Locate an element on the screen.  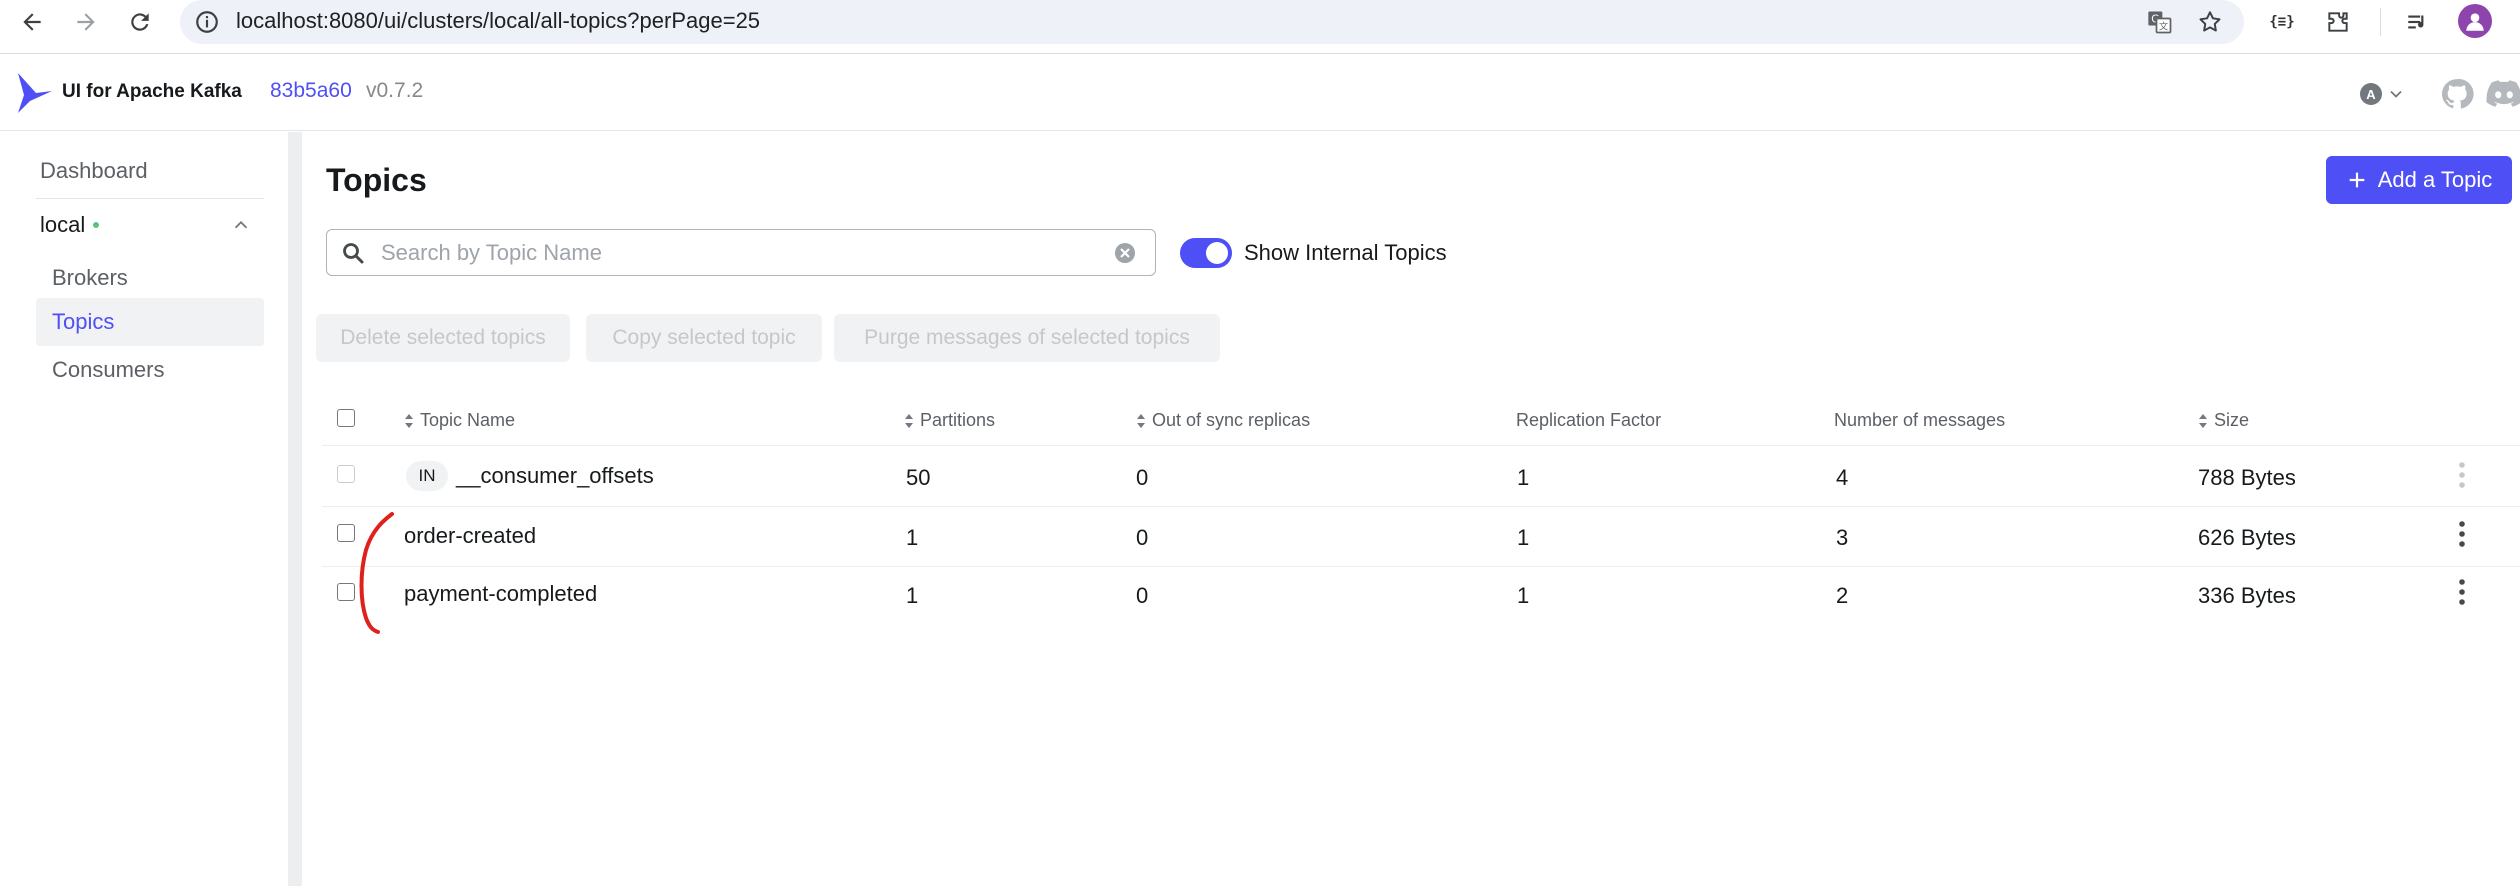
sidebar-divider is located at coordinates (150, 198).